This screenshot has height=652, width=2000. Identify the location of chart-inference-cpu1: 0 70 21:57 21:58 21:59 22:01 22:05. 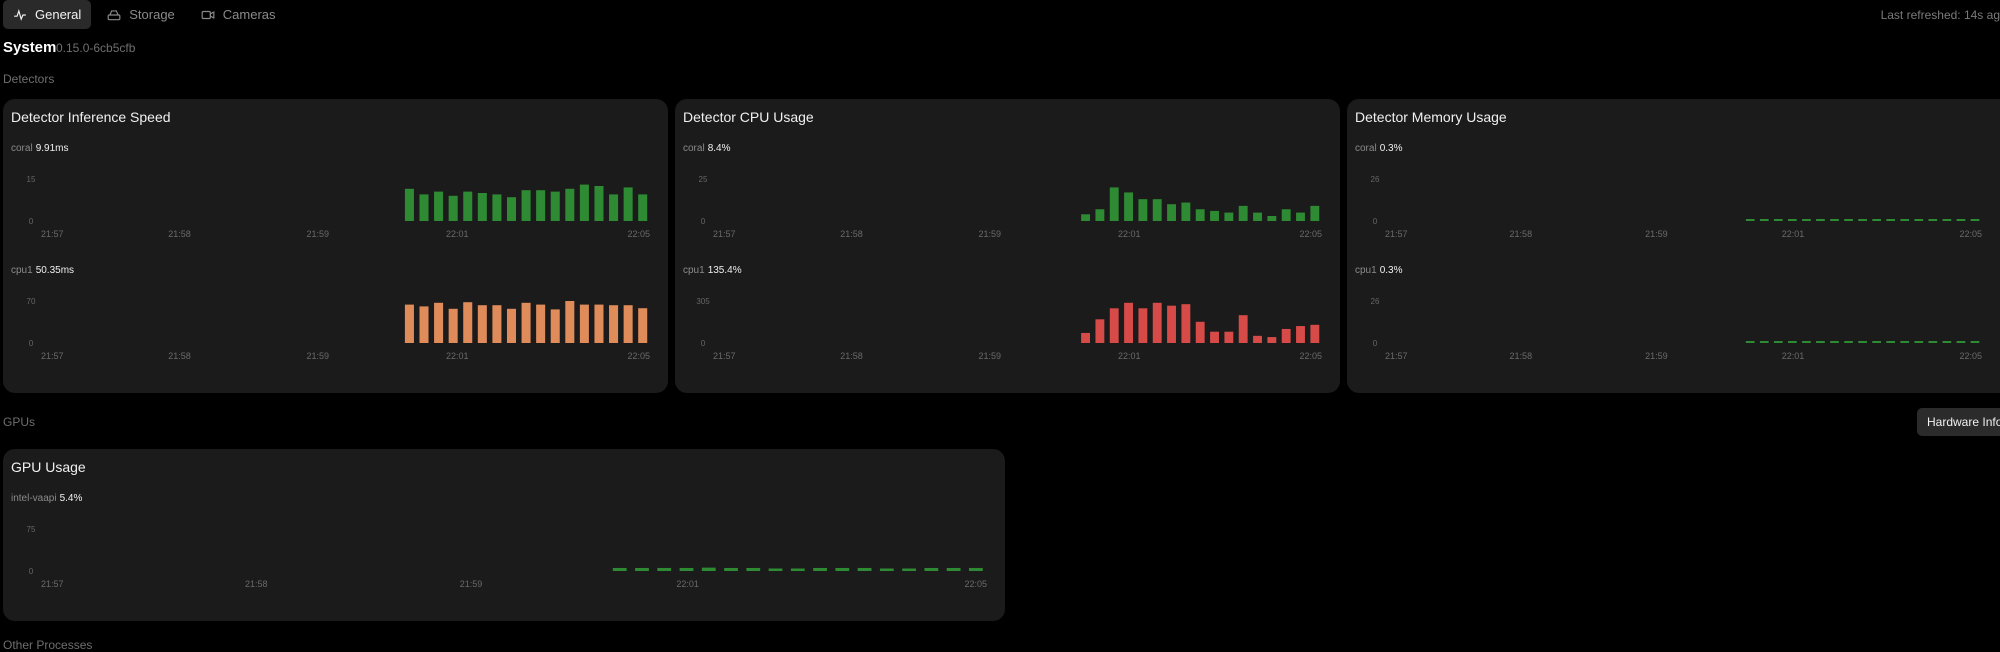
(338, 329).